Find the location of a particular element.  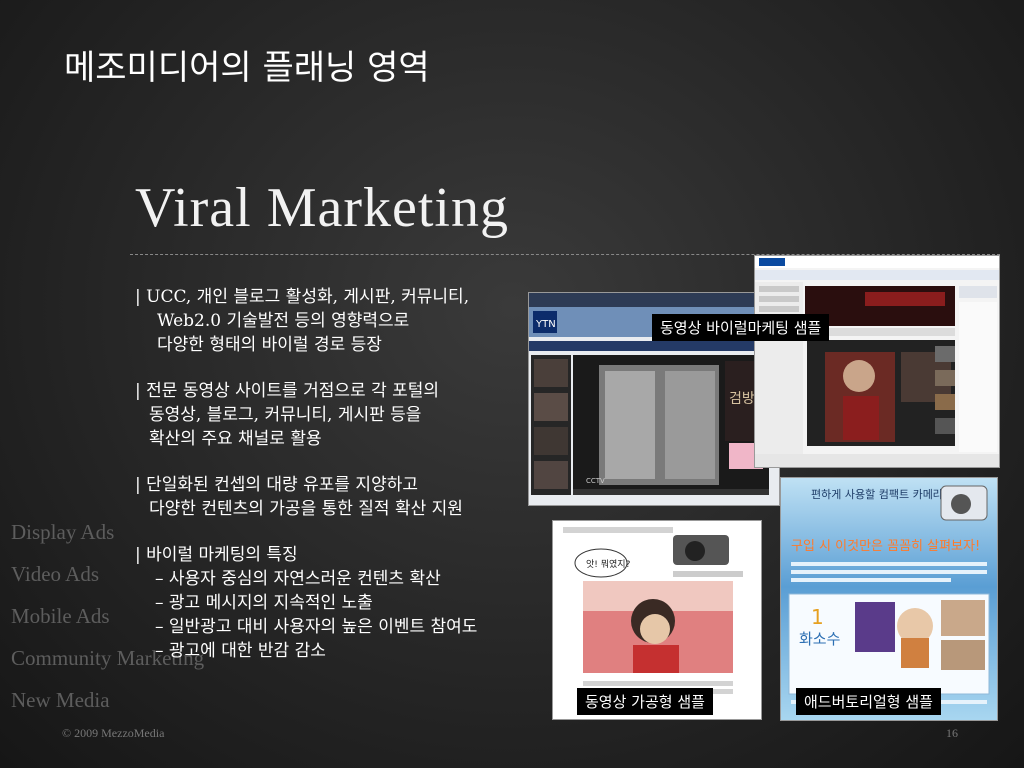

bullet-text: 다양한 형태의 바이럴 경로 등장 is located at coordinates (269, 345).